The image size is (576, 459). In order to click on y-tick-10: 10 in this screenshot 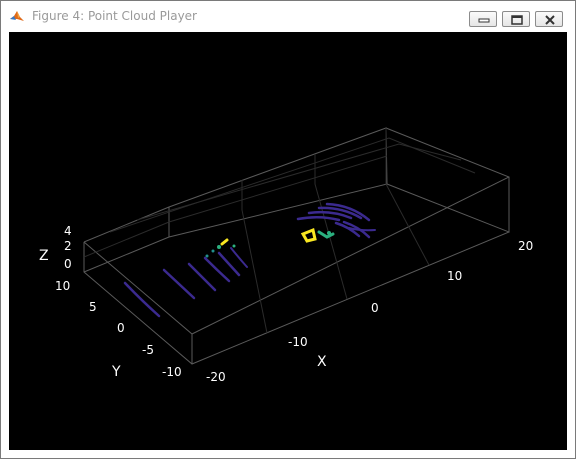, I will do `click(62, 286)`.